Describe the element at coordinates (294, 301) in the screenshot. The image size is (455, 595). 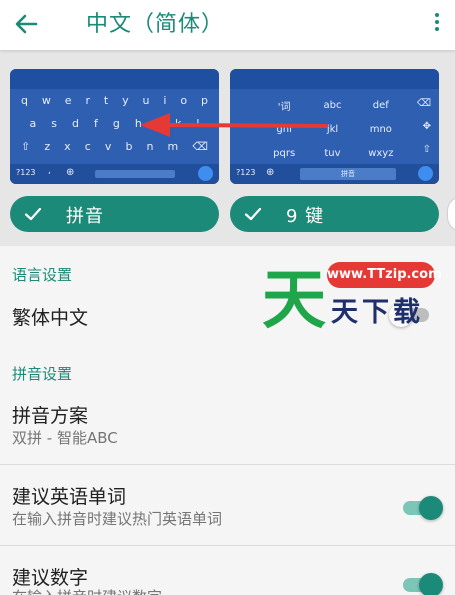
I see `watermark-logo: 天` at that location.